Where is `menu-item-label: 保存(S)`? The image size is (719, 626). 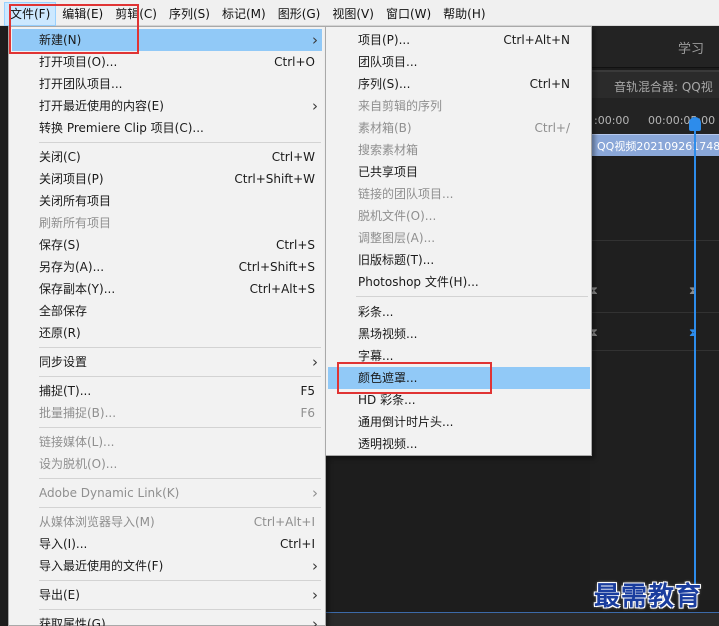
menu-item-label: 保存(S) is located at coordinates (59, 245).